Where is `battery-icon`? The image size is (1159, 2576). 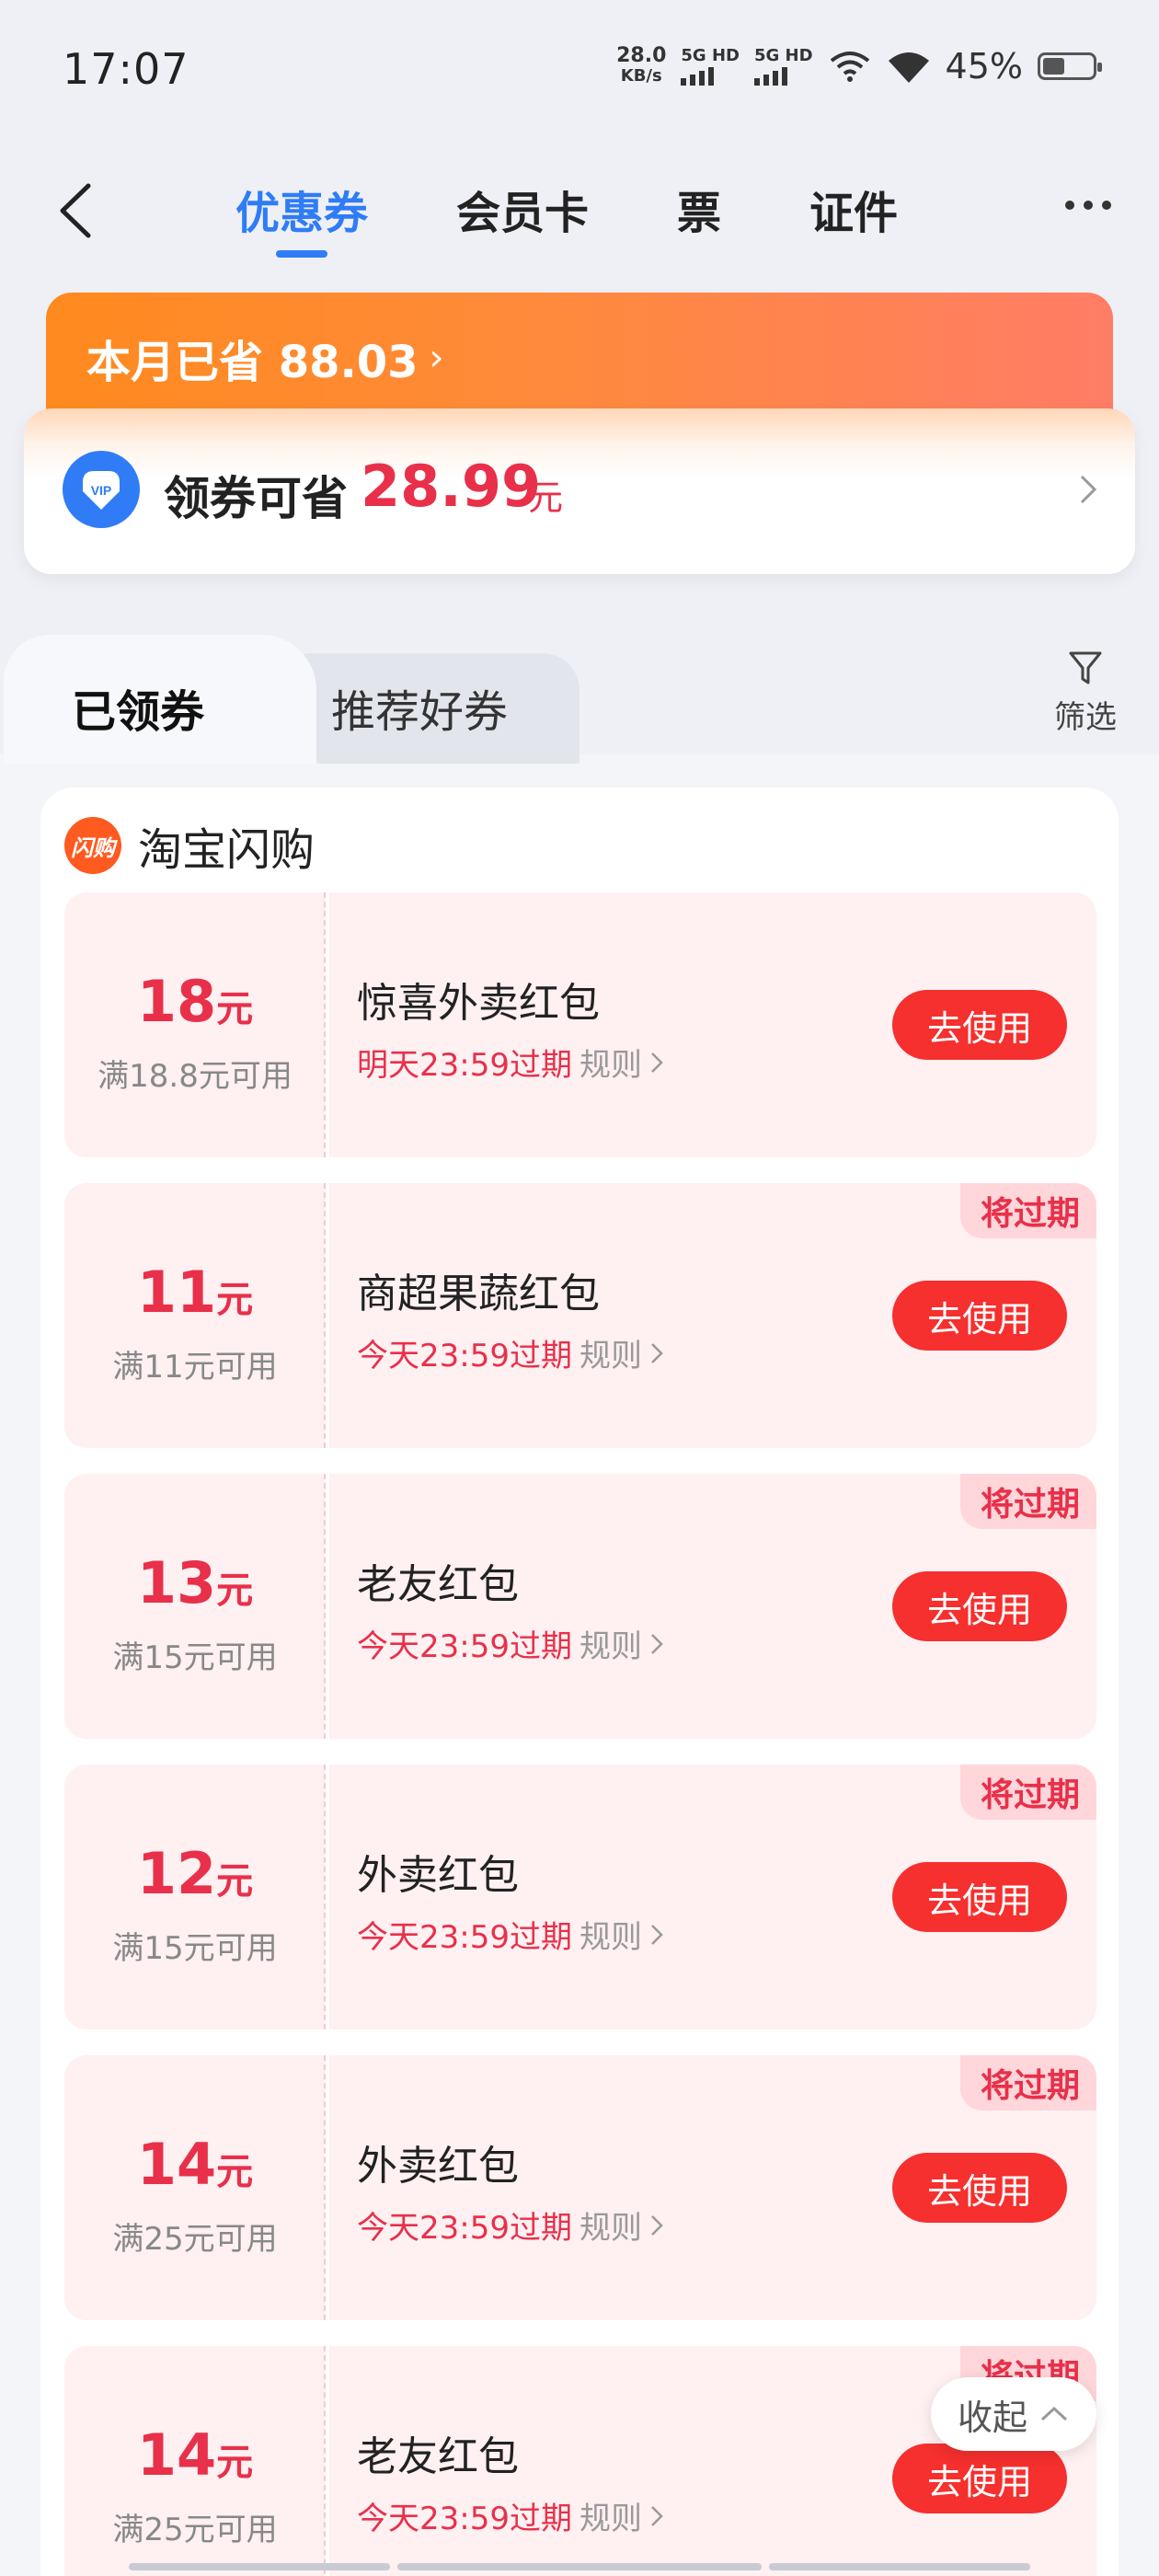
battery-icon is located at coordinates (1070, 66).